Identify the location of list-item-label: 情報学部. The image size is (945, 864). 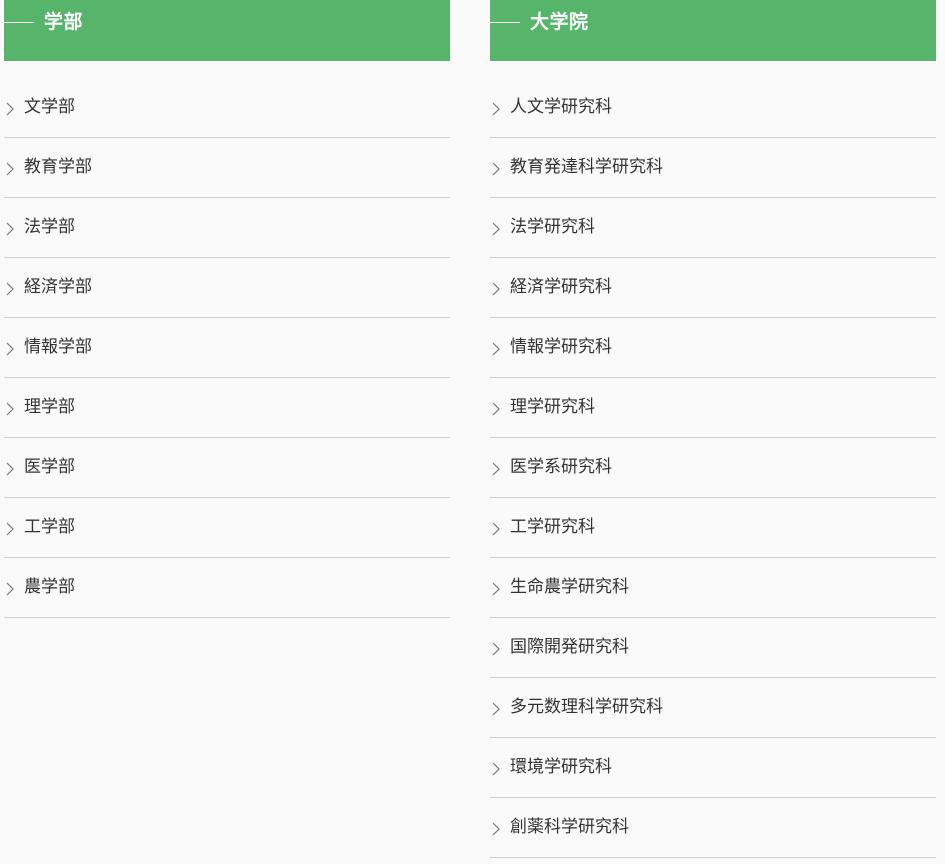
(58, 347).